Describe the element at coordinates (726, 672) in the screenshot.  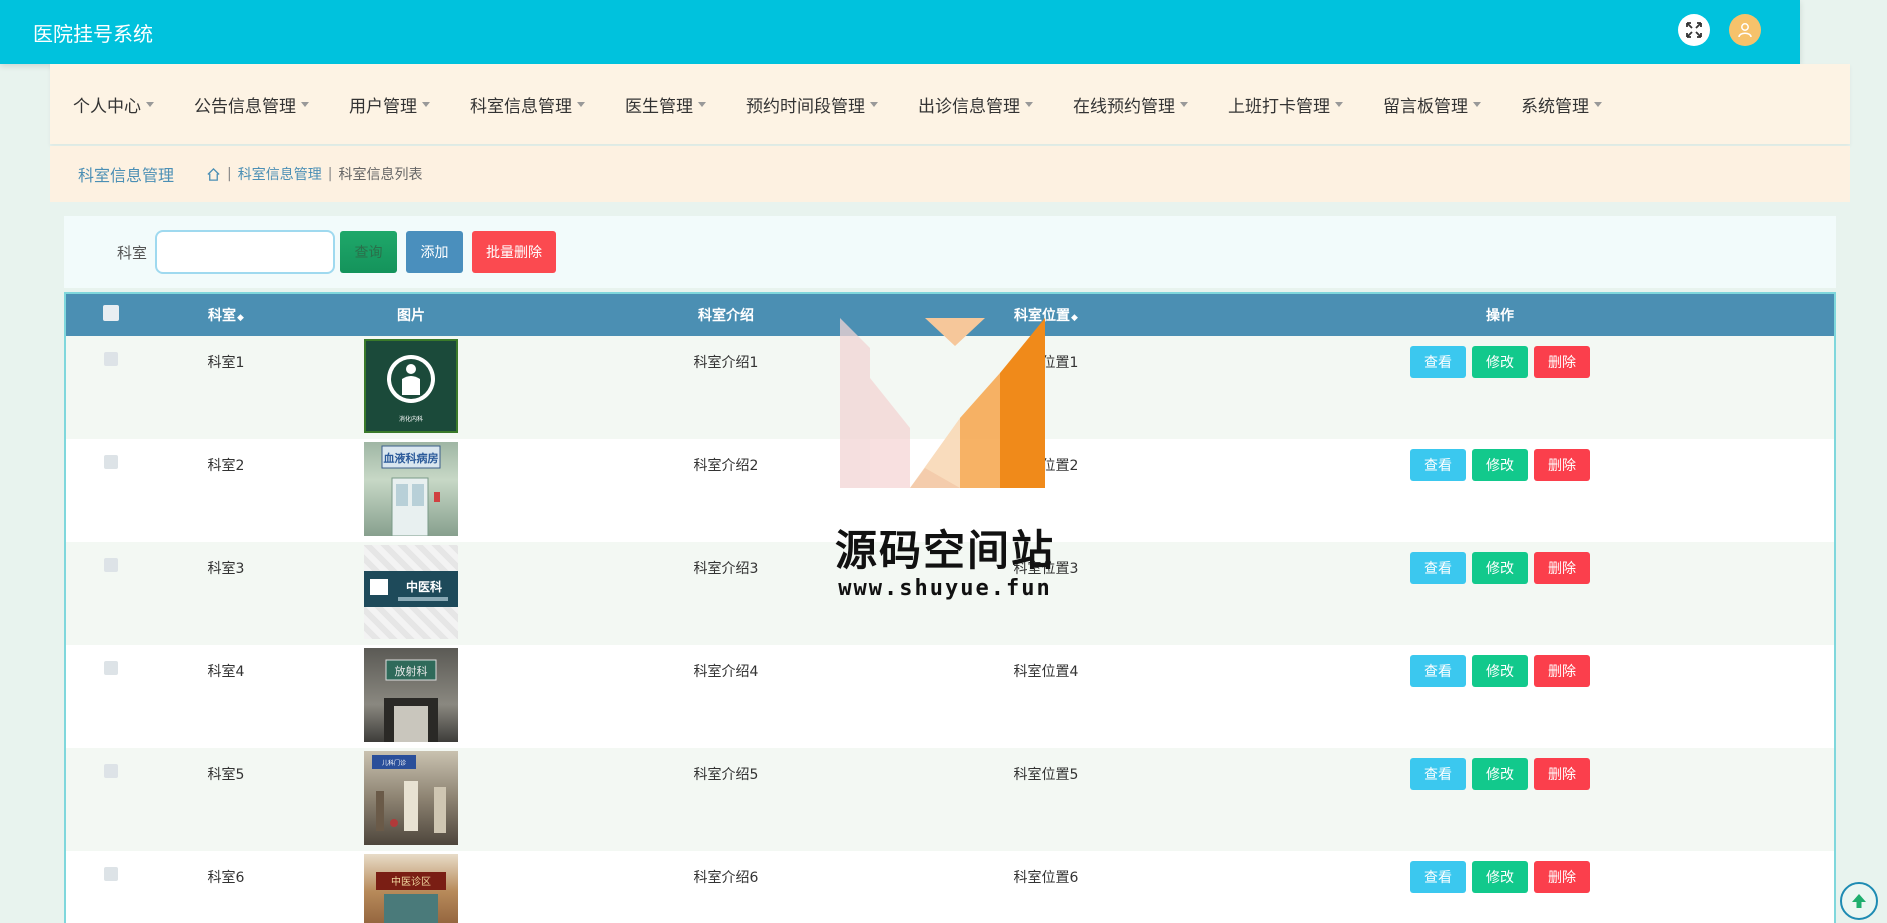
I see `cell-intro: 科室介绍4` at that location.